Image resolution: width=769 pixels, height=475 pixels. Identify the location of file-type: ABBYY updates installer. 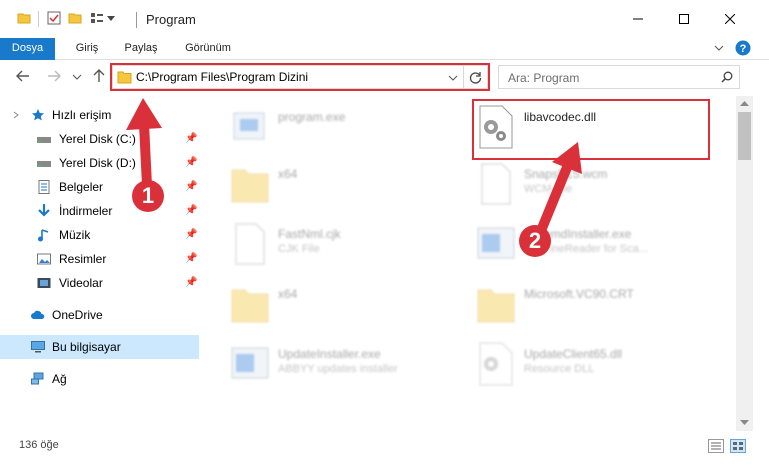
(338, 369).